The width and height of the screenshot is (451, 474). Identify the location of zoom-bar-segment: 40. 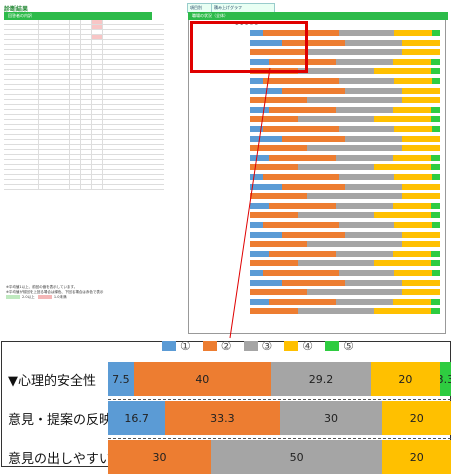
(202, 379).